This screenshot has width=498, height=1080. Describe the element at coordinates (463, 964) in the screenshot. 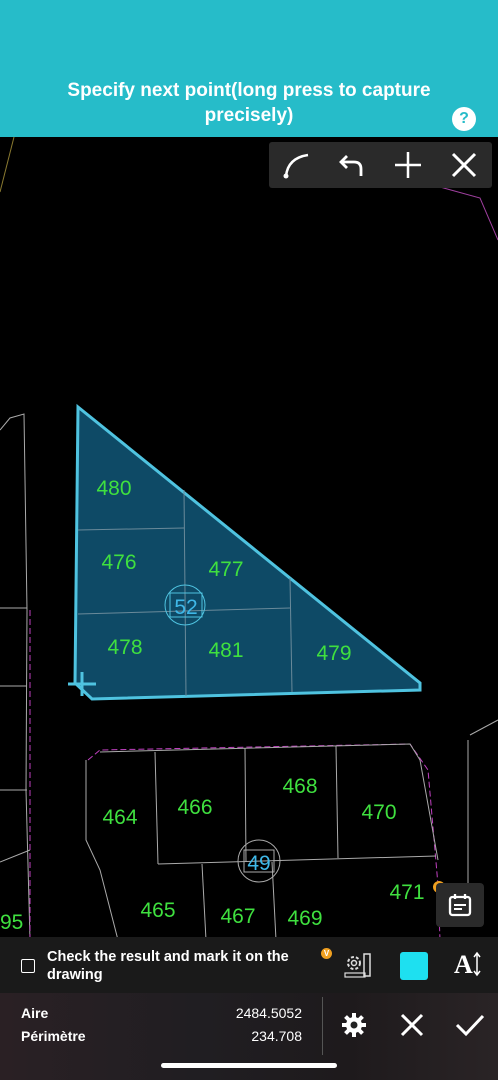

I see `font-letter: A` at that location.